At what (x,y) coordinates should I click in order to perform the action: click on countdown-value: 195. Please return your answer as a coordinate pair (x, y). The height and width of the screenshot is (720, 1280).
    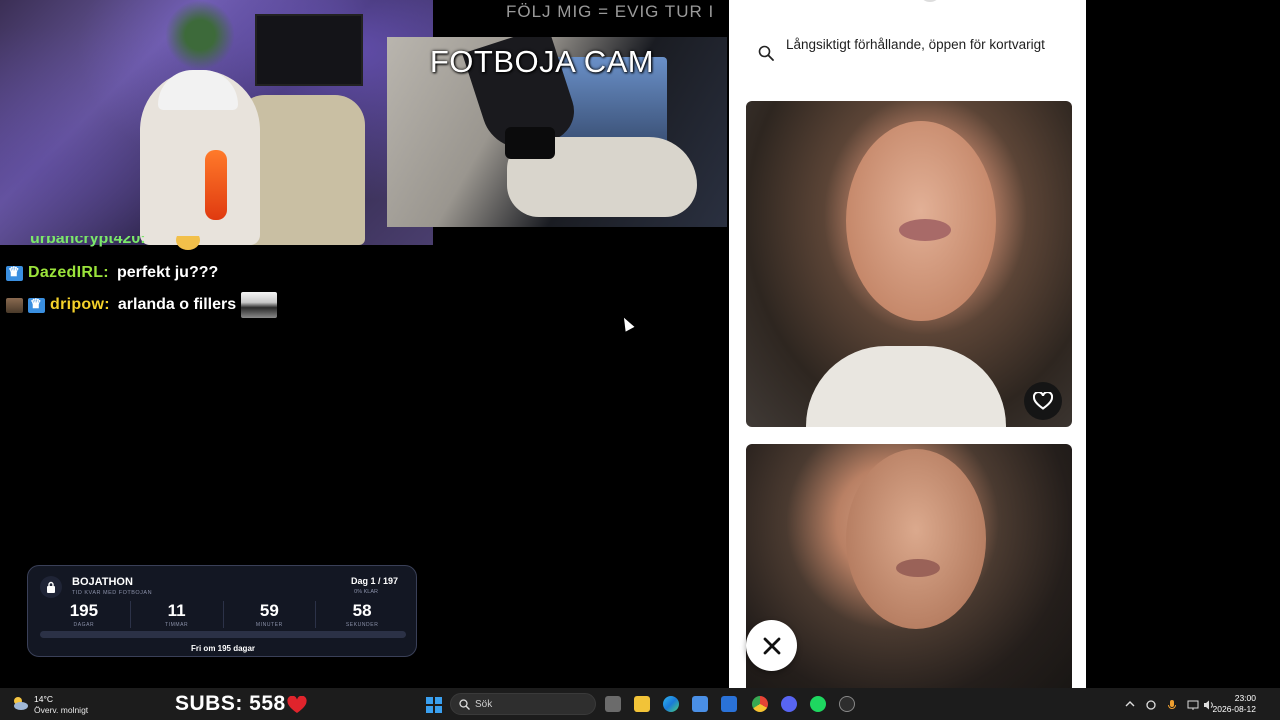
    Looking at the image, I should click on (84, 610).